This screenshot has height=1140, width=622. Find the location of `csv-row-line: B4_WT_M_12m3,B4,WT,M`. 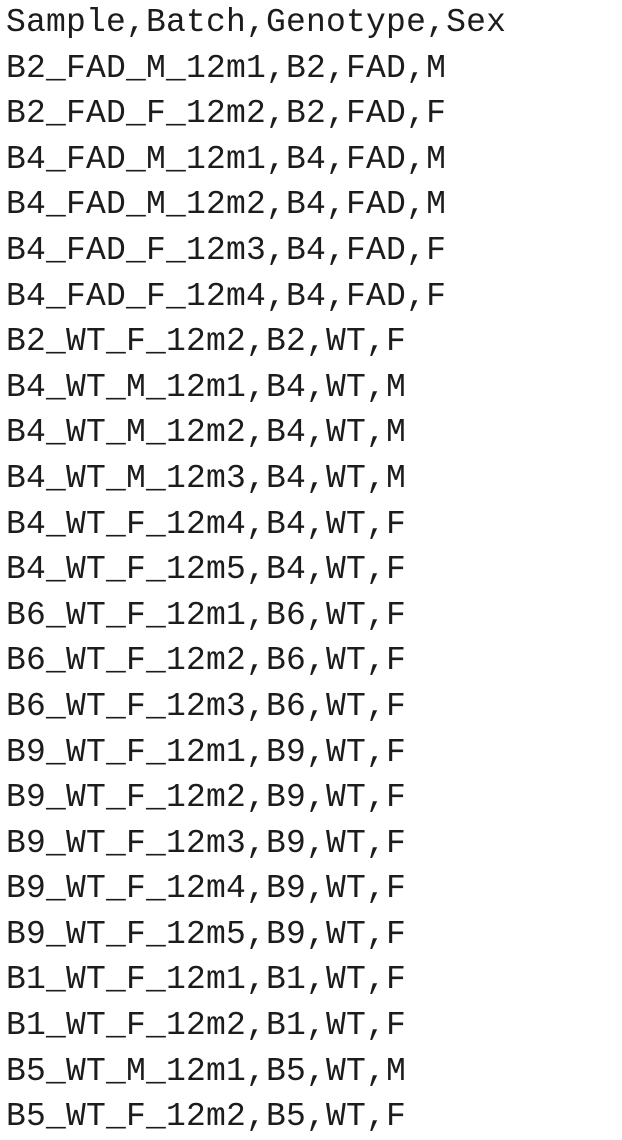

csv-row-line: B4_WT_M_12m3,B4,WT,M is located at coordinates (206, 478).